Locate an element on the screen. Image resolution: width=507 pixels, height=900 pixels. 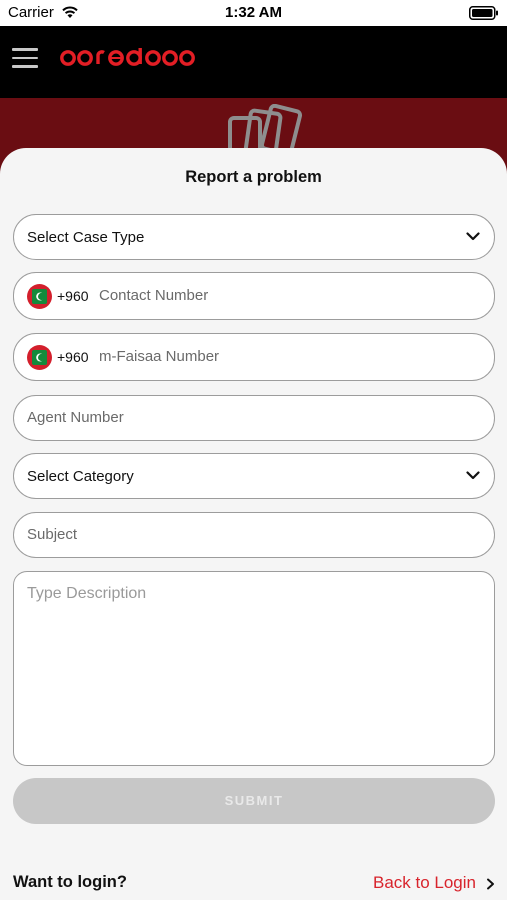
agent-number-field: Agent Number is located at coordinates (254, 418).